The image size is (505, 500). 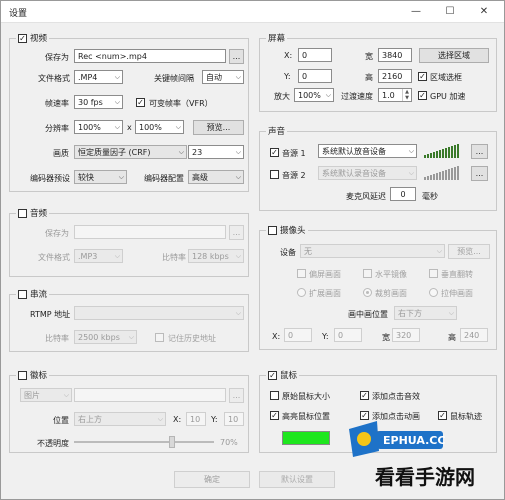 What do you see at coordinates (315, 55) in the screenshot?
I see `screen-x-input: 0` at bounding box center [315, 55].